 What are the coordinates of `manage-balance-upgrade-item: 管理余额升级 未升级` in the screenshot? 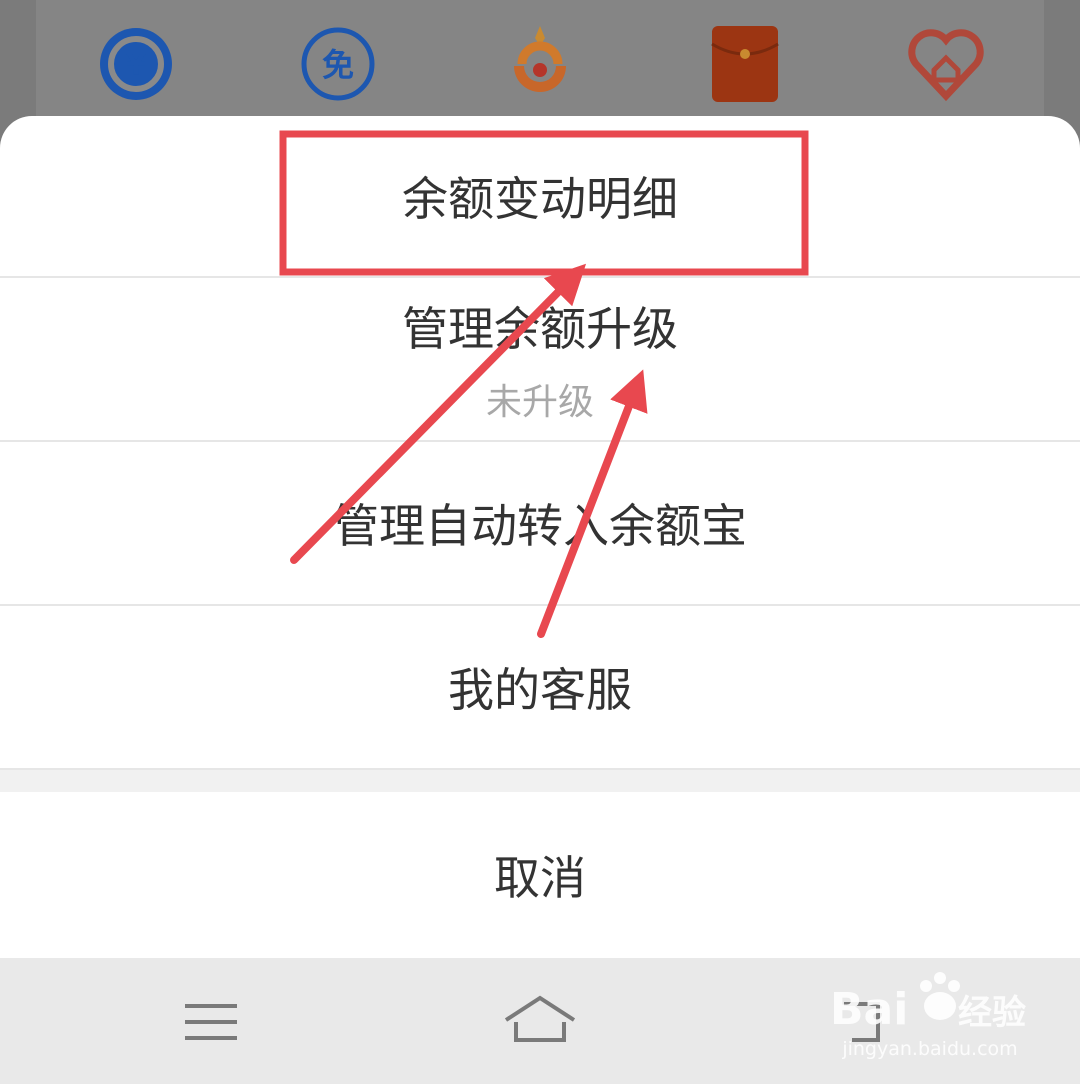 It's located at (540, 359).